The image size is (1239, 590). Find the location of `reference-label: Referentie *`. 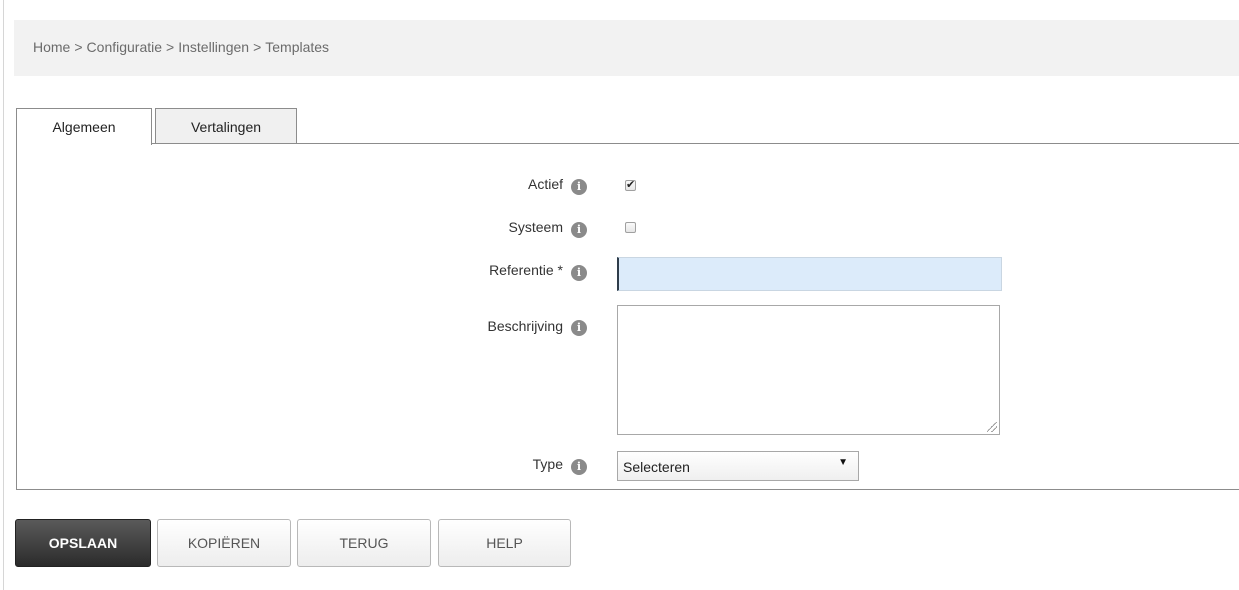

reference-label: Referentie * is located at coordinates (526, 270).